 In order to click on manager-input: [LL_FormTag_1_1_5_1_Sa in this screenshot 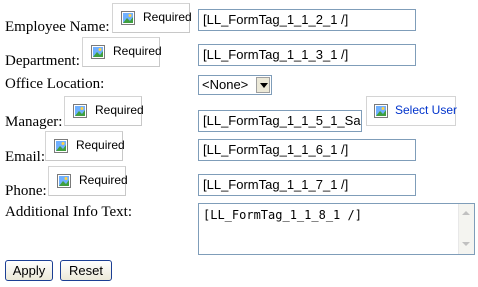, I will do `click(280, 121)`.